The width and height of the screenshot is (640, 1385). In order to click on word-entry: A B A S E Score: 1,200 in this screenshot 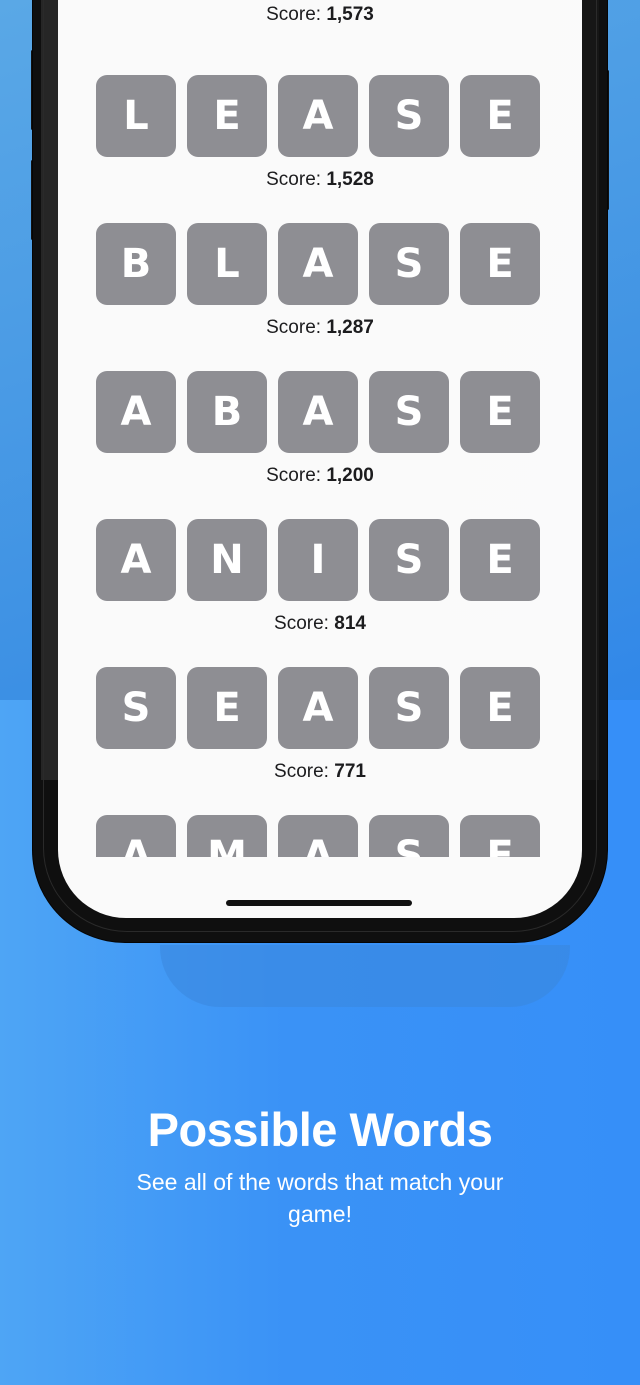, I will do `click(320, 429)`.